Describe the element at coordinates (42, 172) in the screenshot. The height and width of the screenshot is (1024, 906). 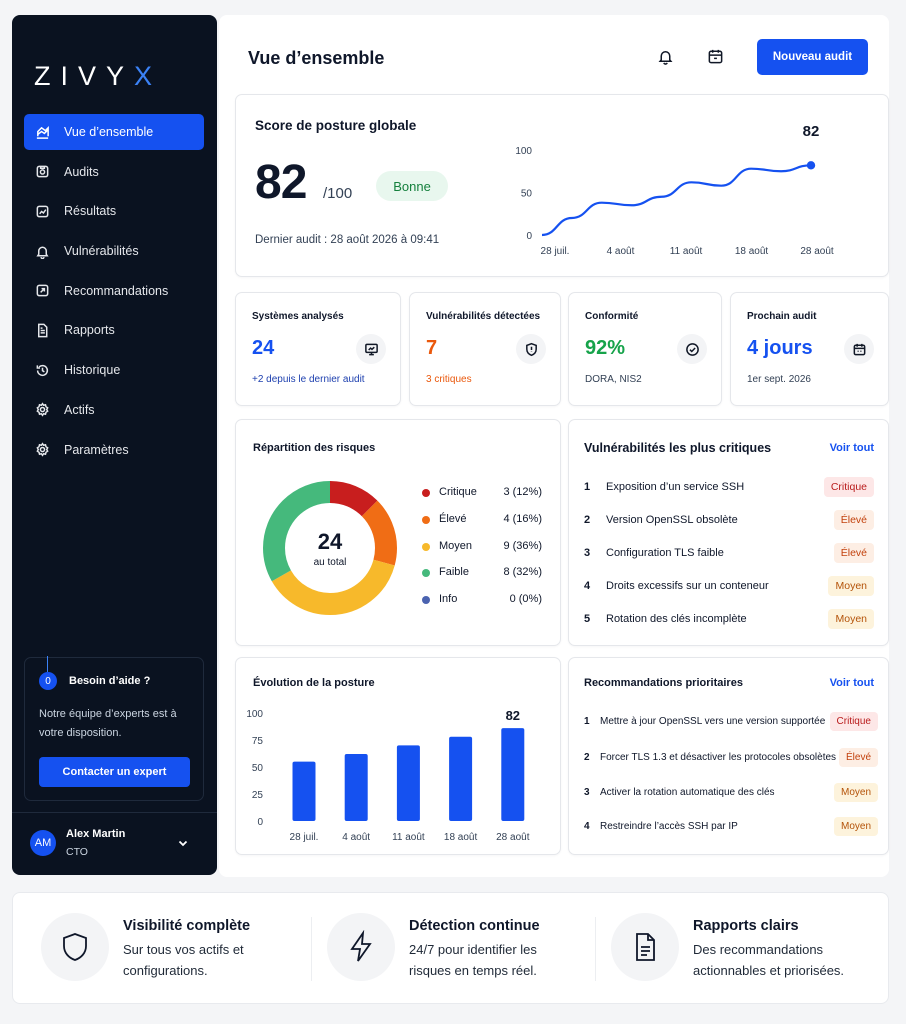
I see `audit-icon` at that location.